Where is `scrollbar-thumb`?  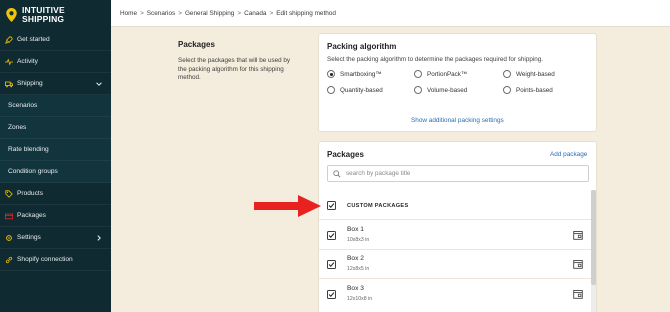
scrollbar-thumb is located at coordinates (593, 237).